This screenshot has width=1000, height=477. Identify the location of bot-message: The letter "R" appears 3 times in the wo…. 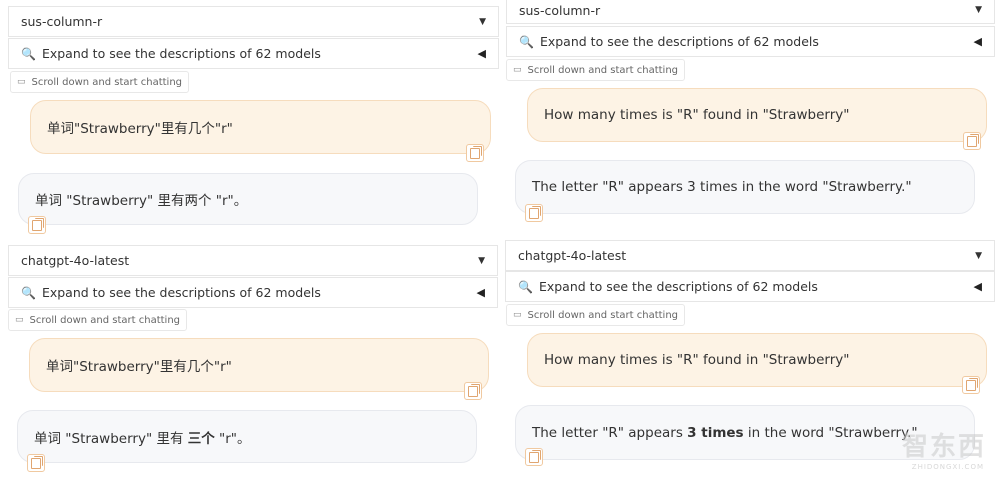
(745, 187).